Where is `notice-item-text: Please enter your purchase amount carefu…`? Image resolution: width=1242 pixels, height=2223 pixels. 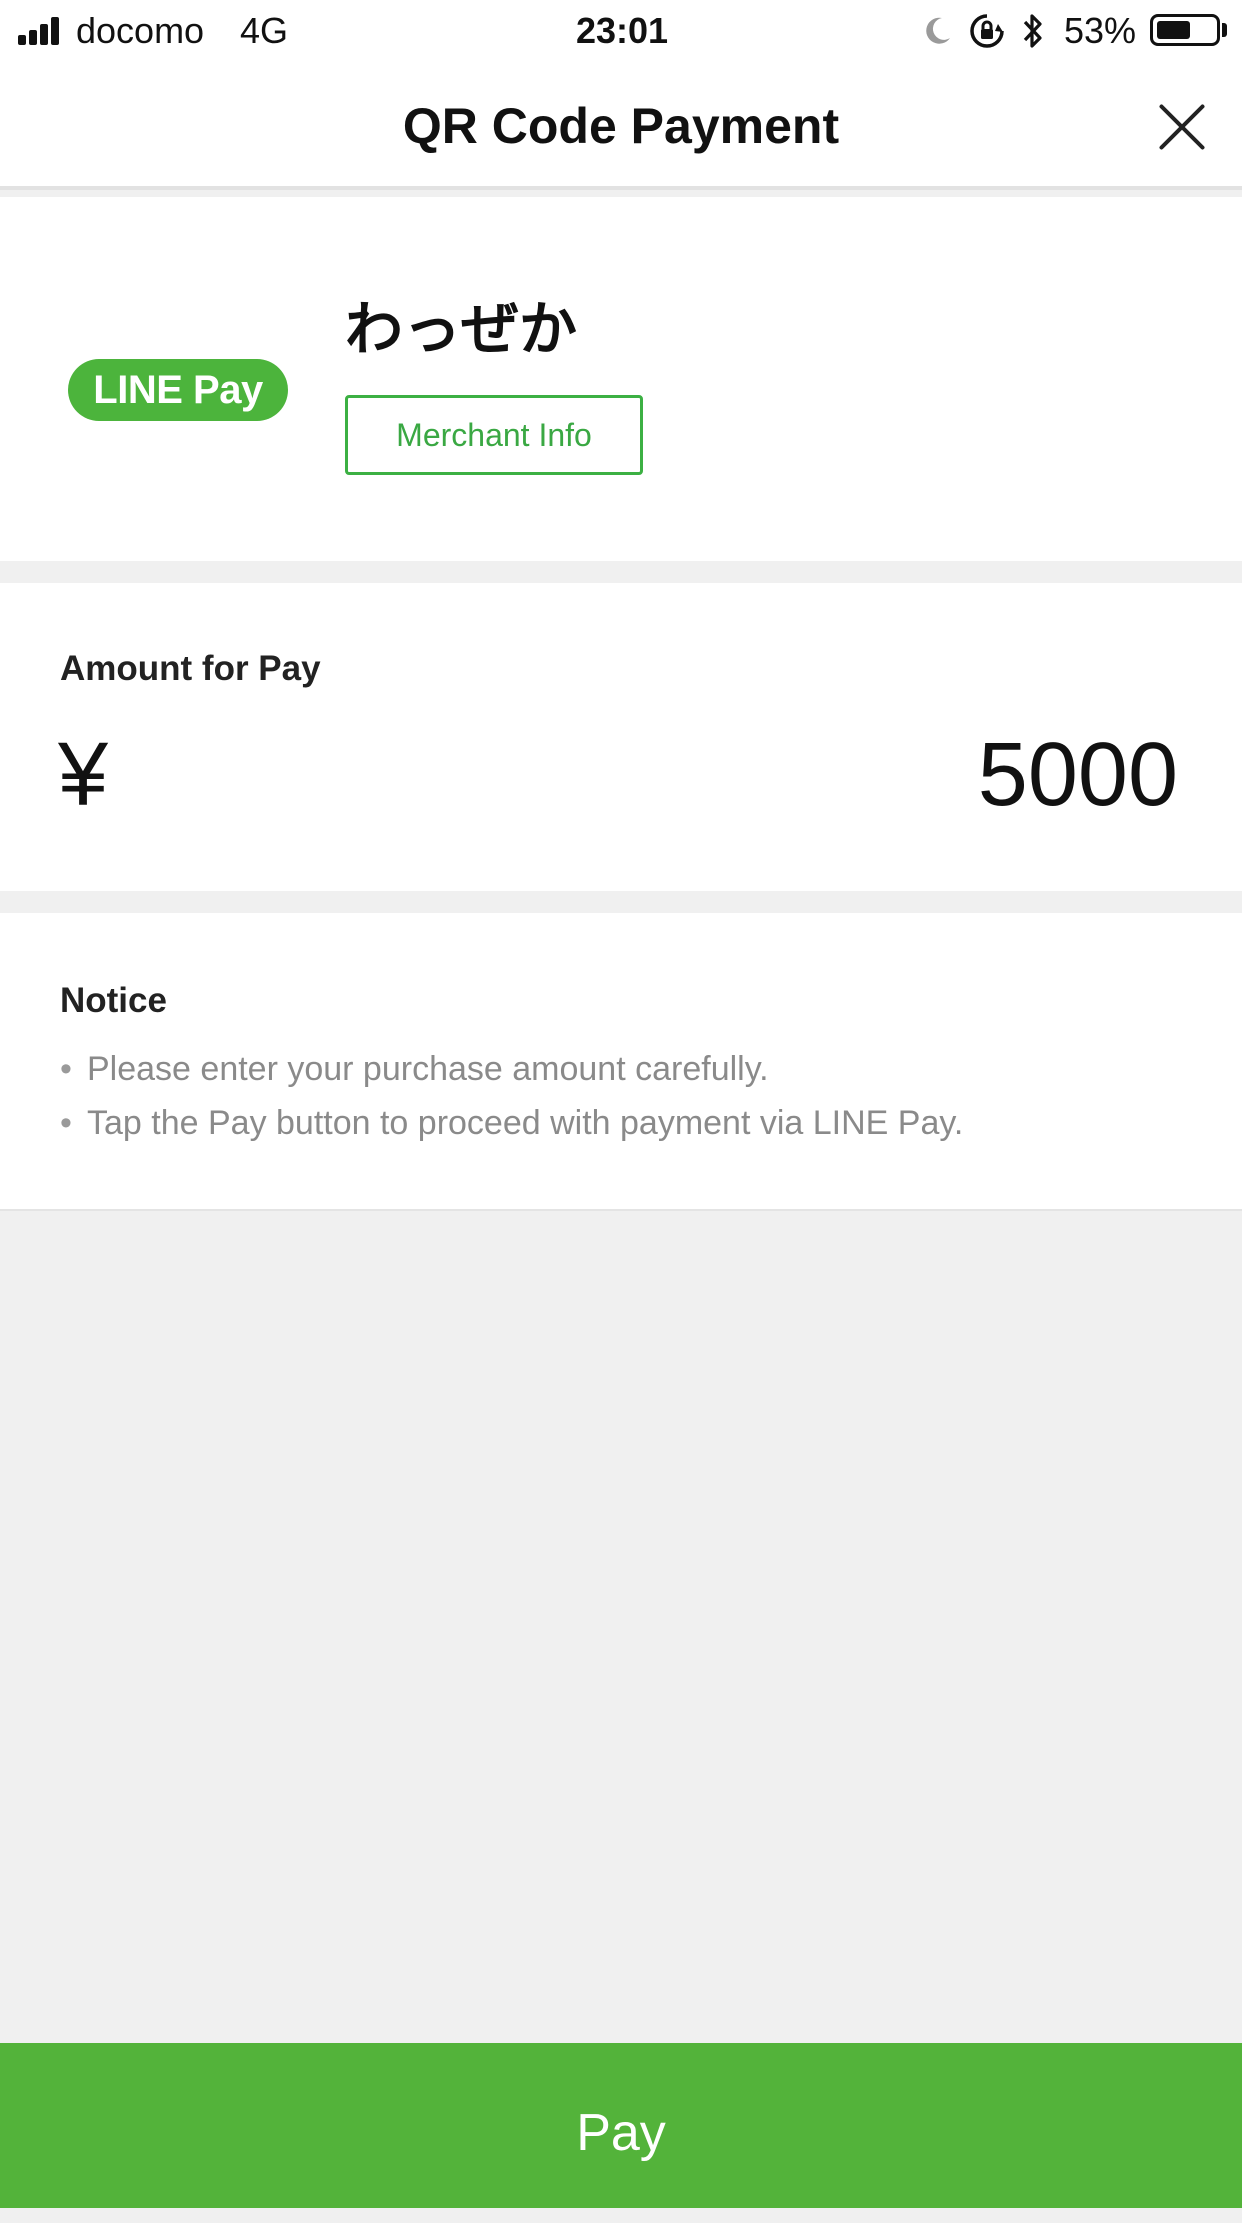 notice-item-text: Please enter your purchase amount carefu… is located at coordinates (428, 1069).